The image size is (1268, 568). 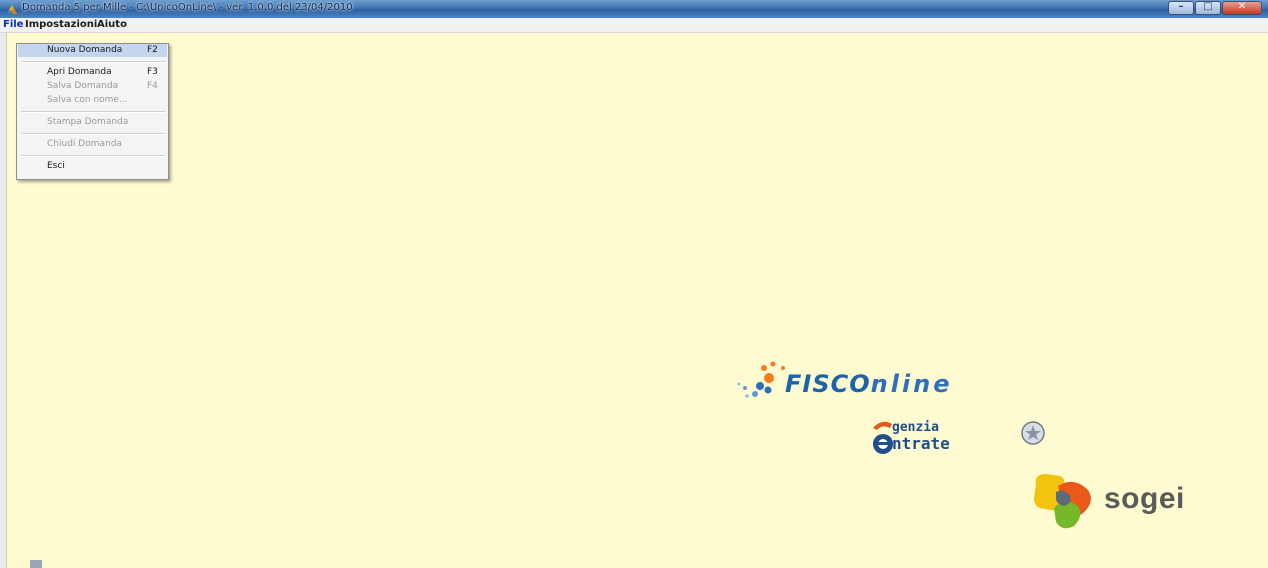 What do you see at coordinates (915, 427) in the screenshot?
I see `agenzia-line1: genzia` at bounding box center [915, 427].